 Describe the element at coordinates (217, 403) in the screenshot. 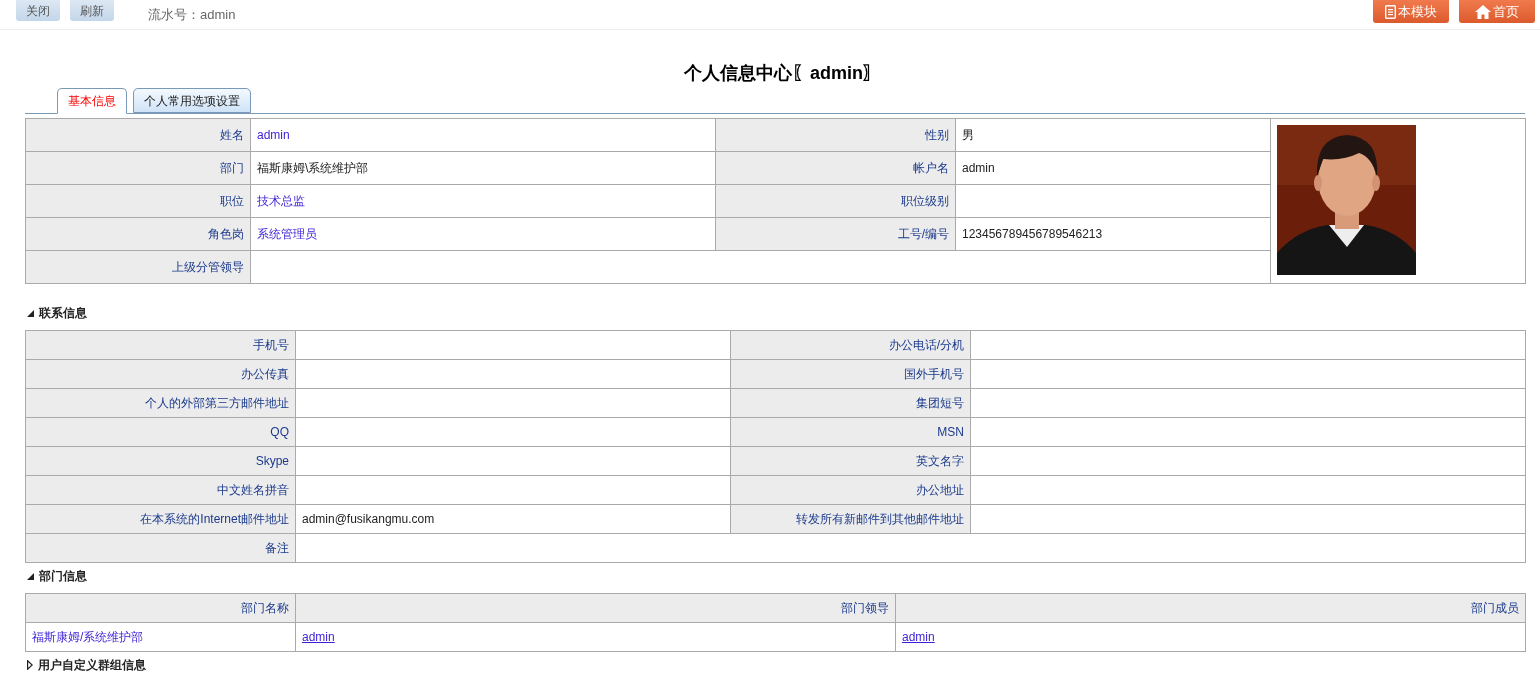

I see `field-label: 个人的外部第三方邮件地址` at that location.